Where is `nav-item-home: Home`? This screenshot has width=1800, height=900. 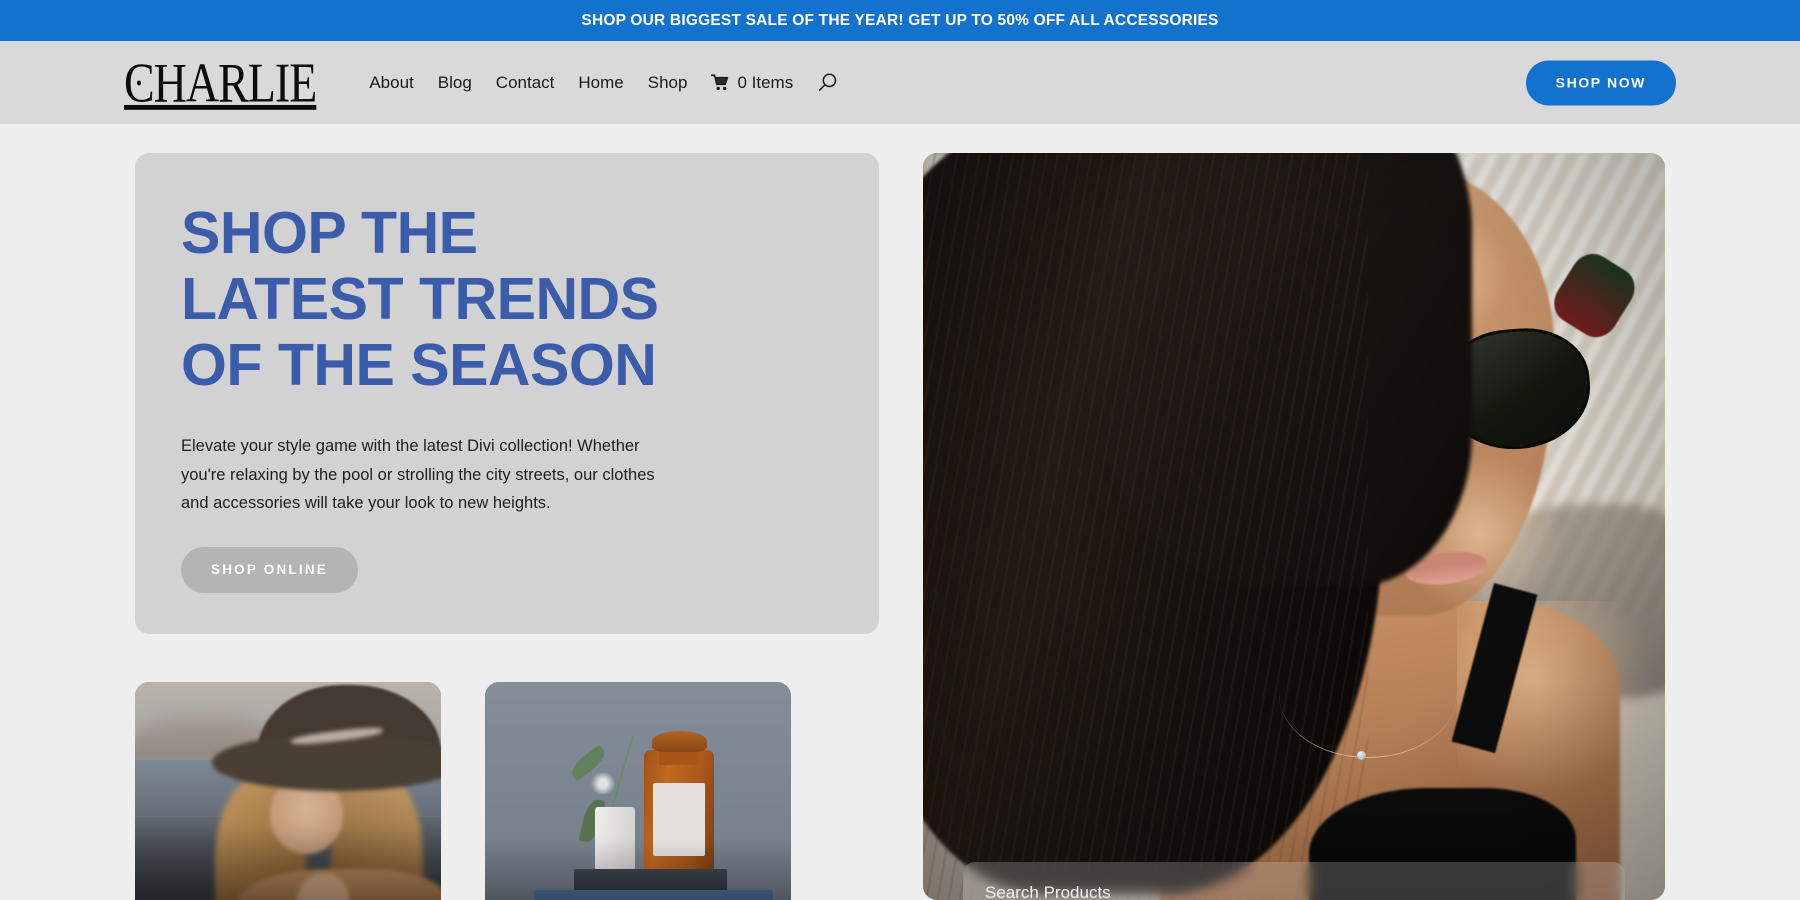
nav-item-home: Home is located at coordinates (600, 82).